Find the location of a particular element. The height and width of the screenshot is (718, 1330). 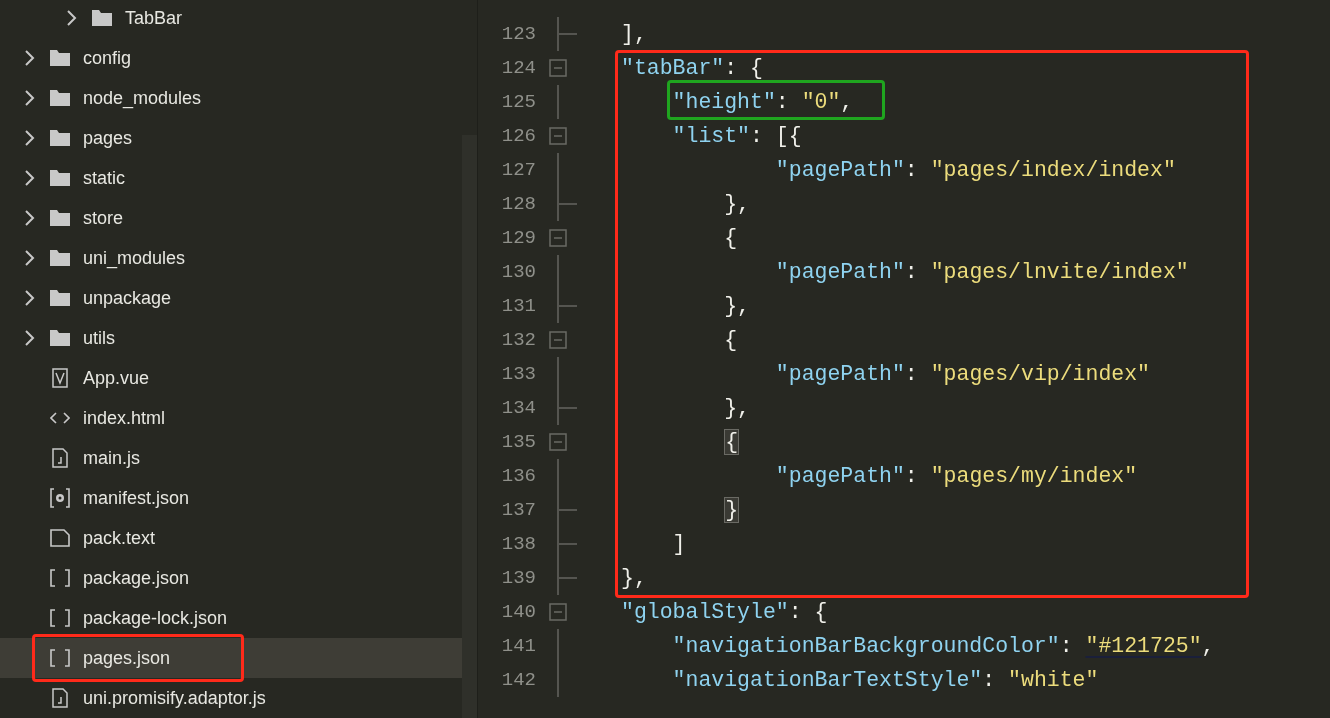

code-line: "tabBar": { is located at coordinates (692, 68).